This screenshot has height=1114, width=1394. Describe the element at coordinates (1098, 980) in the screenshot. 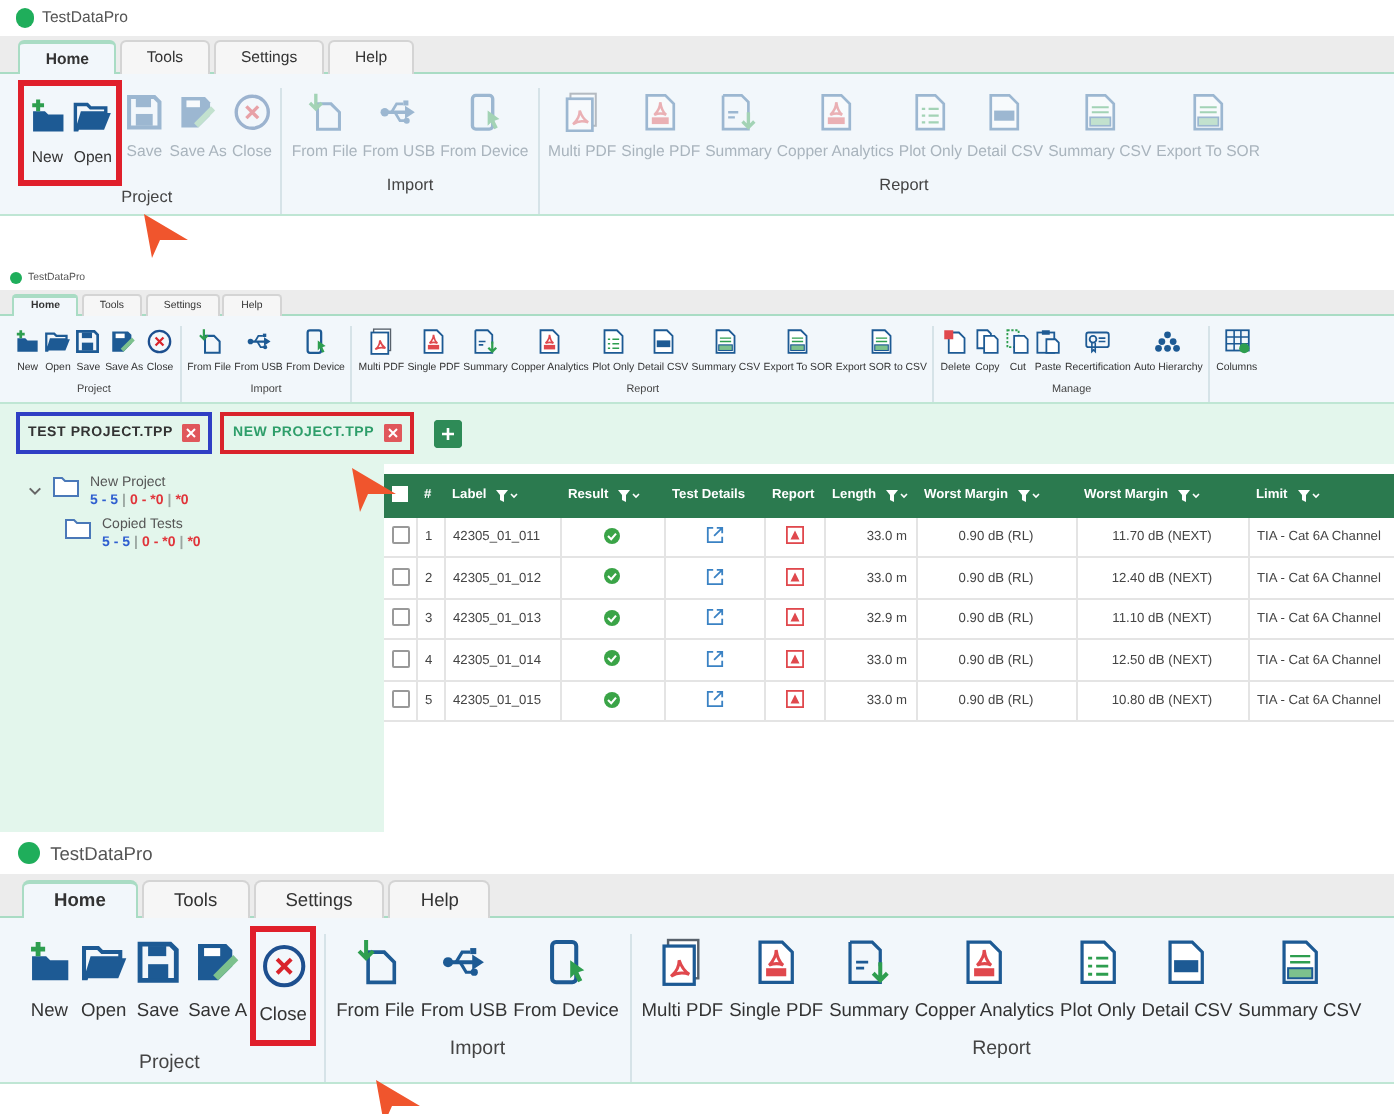

I see `ribbon-button: Plot Only` at that location.